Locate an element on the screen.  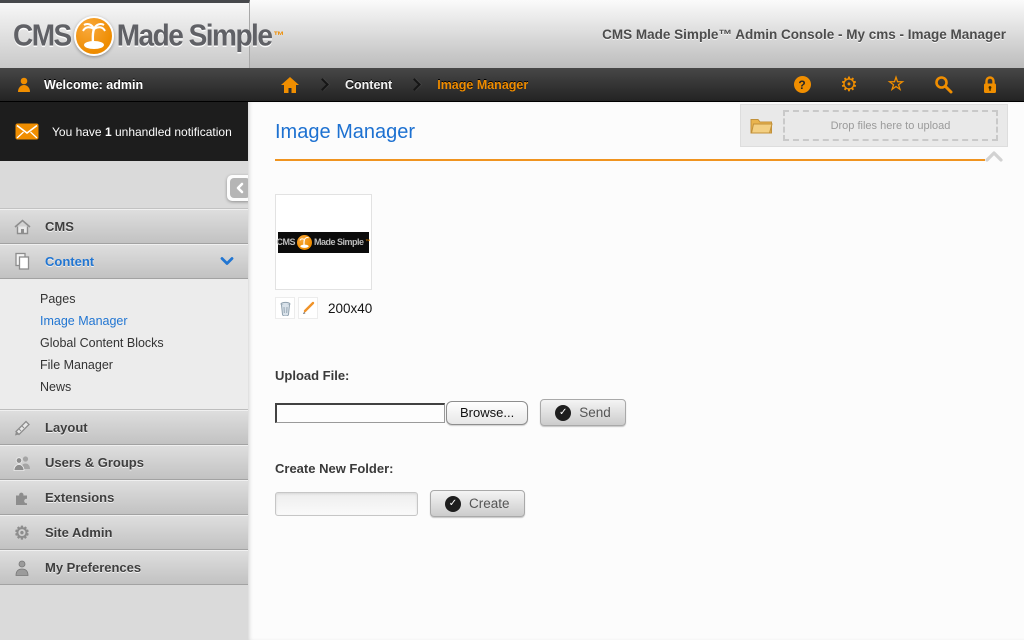
person-icon is located at coordinates (22, 568).